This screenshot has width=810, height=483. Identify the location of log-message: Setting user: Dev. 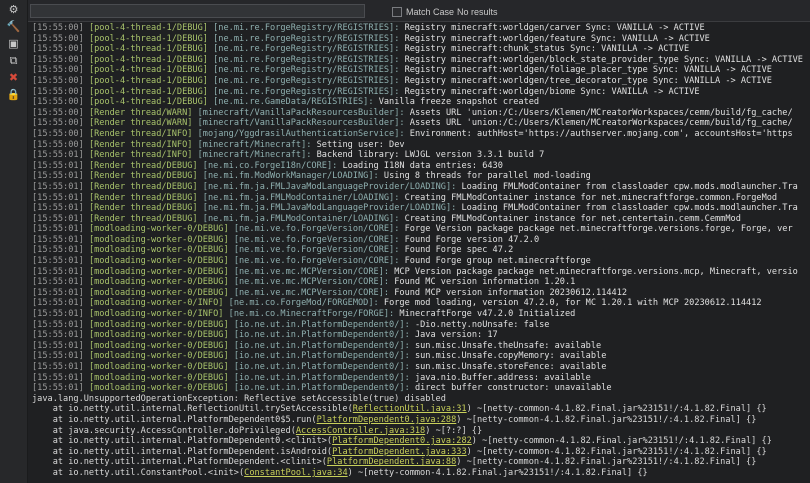
(360, 144).